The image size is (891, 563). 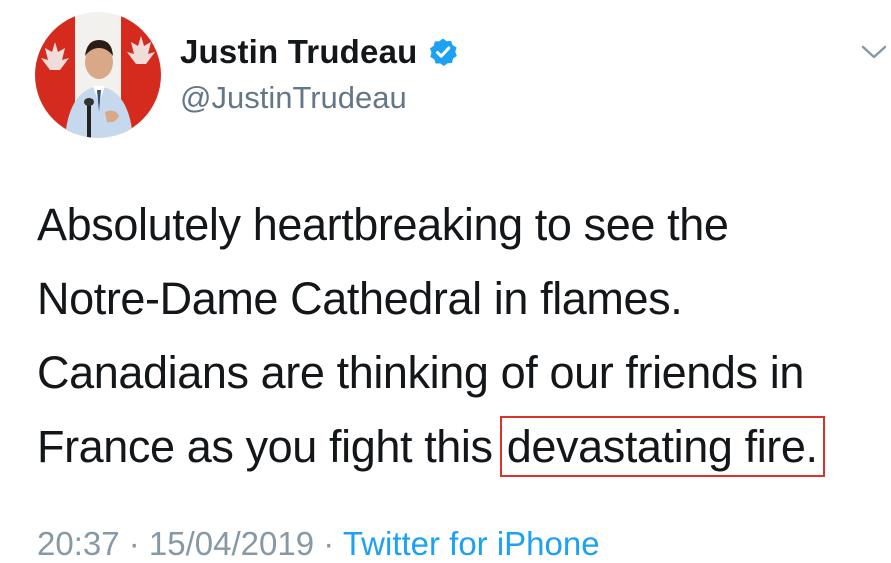 What do you see at coordinates (471, 543) in the screenshot?
I see `tweet-source-link: Twitter for iPhone` at bounding box center [471, 543].